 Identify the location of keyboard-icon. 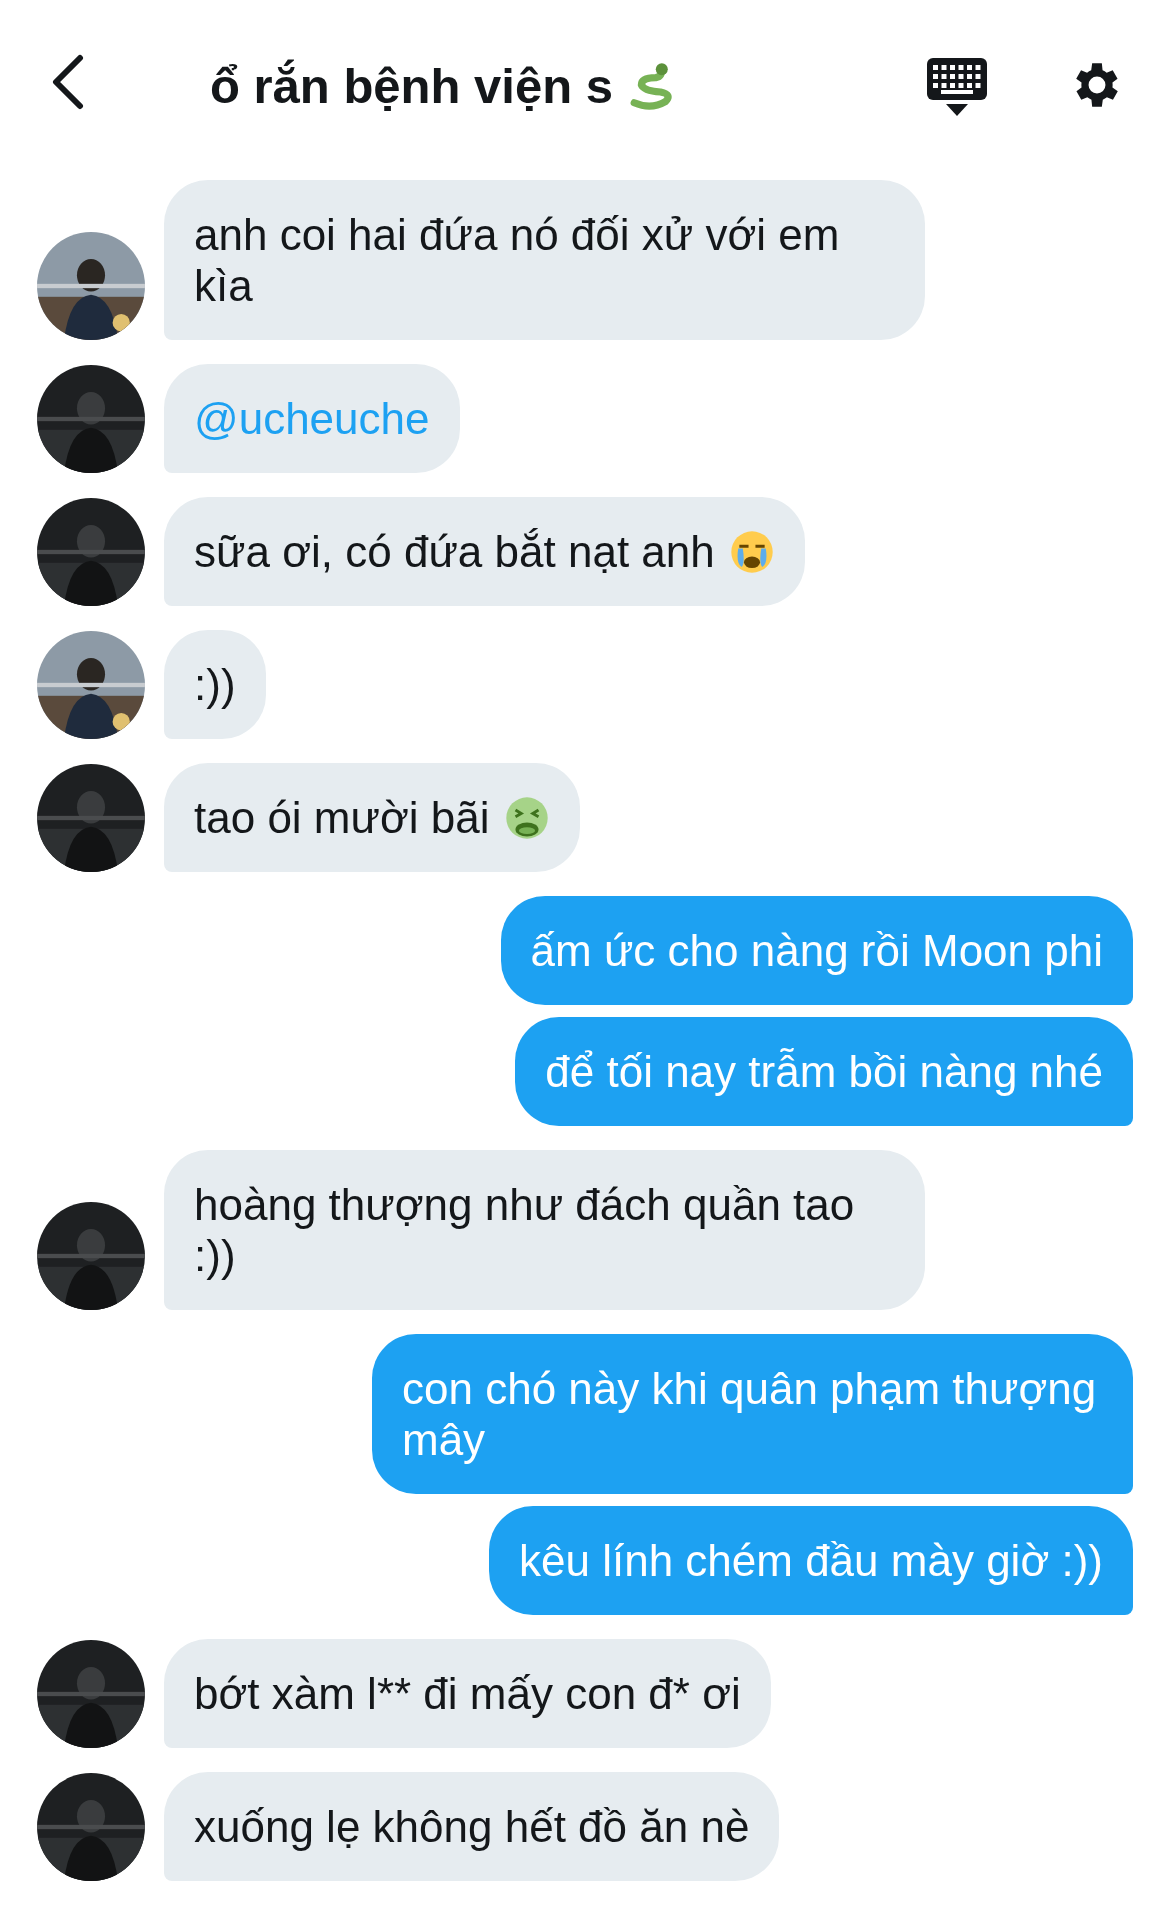
(957, 87).